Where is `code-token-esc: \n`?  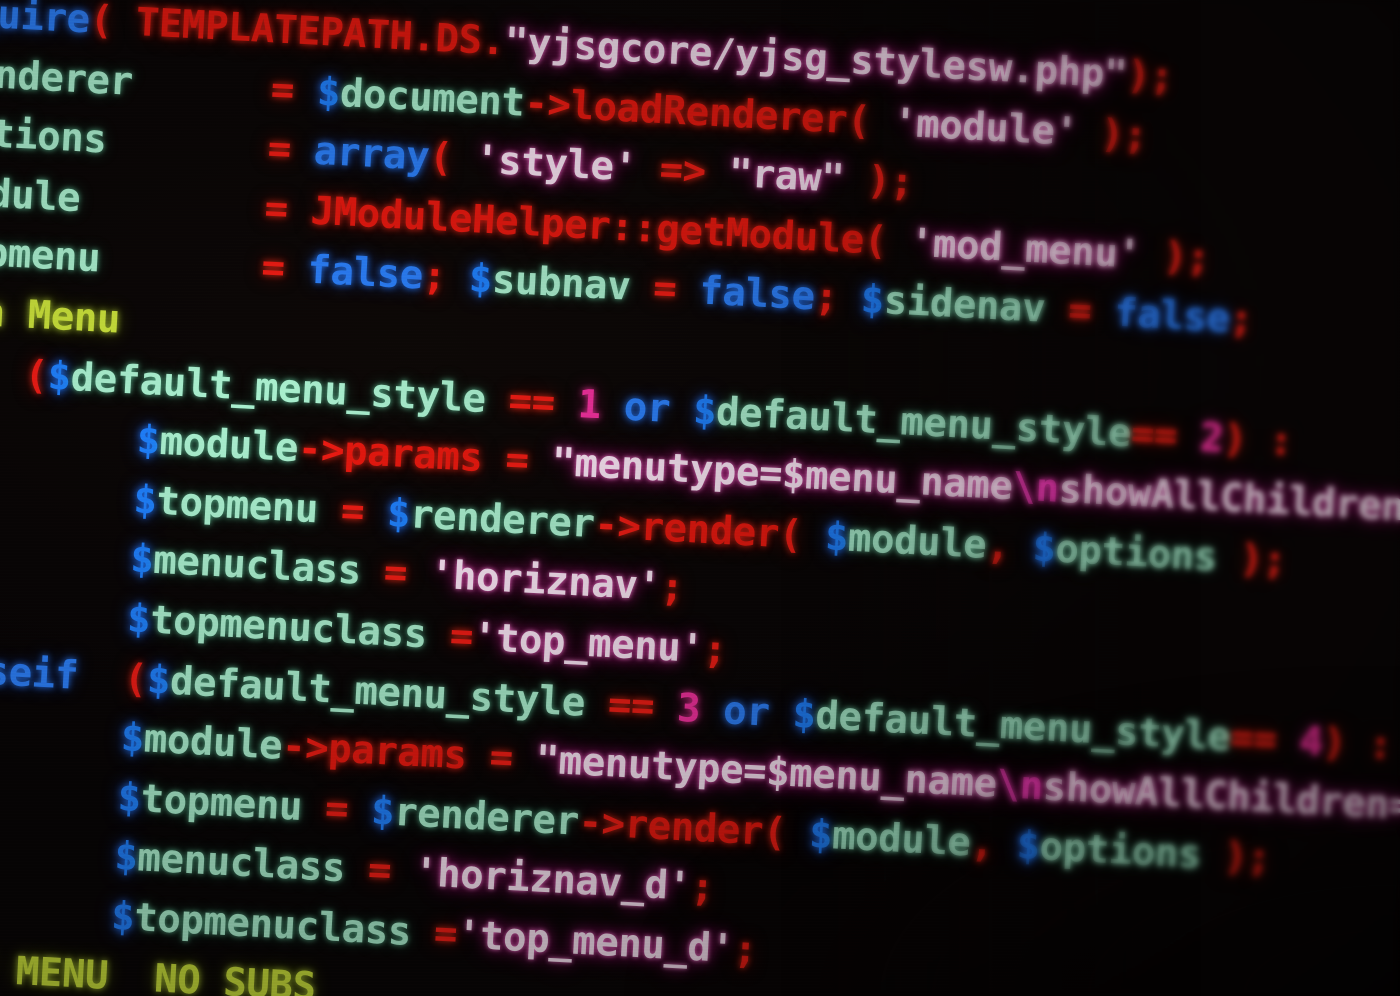
code-token-esc: \n is located at coordinates (1035, 488).